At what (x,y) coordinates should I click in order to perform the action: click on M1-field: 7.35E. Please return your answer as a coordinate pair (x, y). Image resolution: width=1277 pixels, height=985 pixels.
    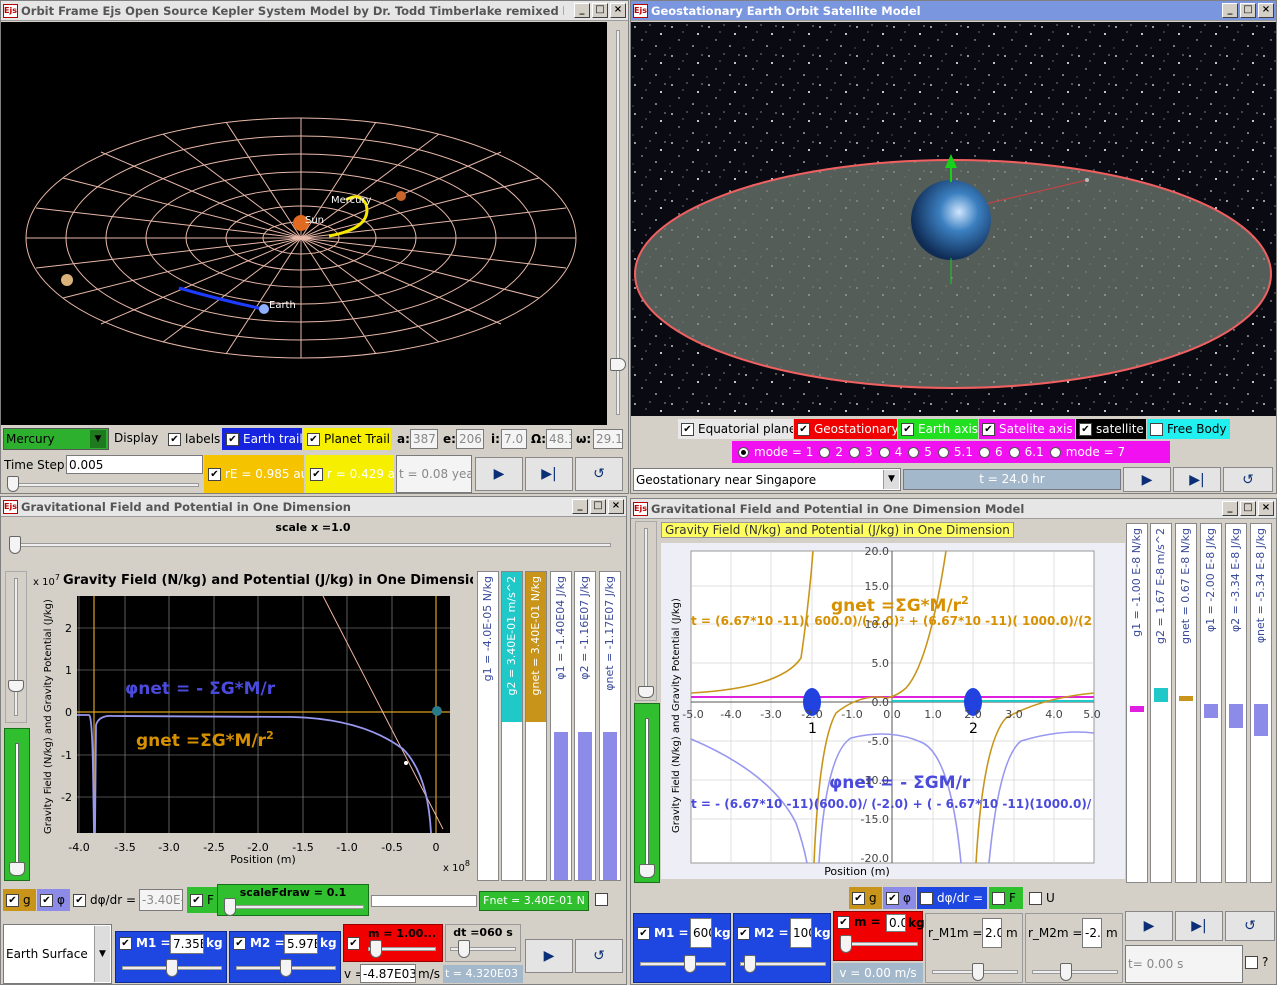
    Looking at the image, I should click on (187, 944).